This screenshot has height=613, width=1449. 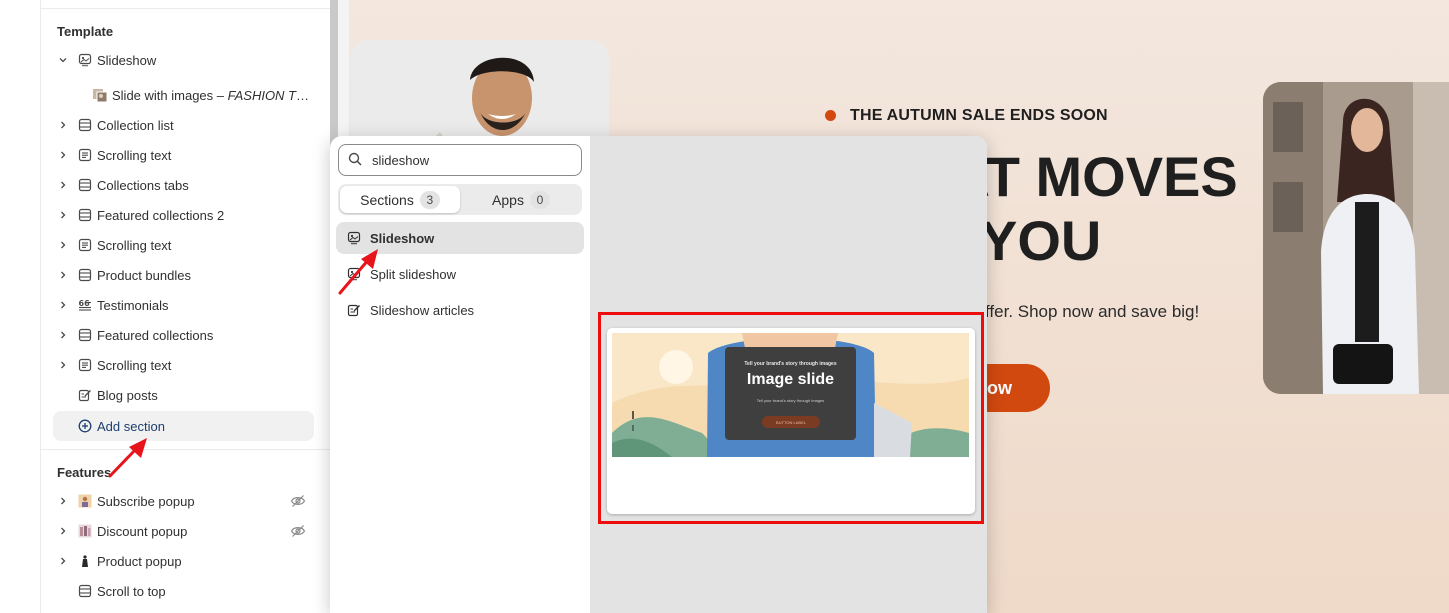 I want to click on block-name: Slide with images, so click(x=163, y=95).